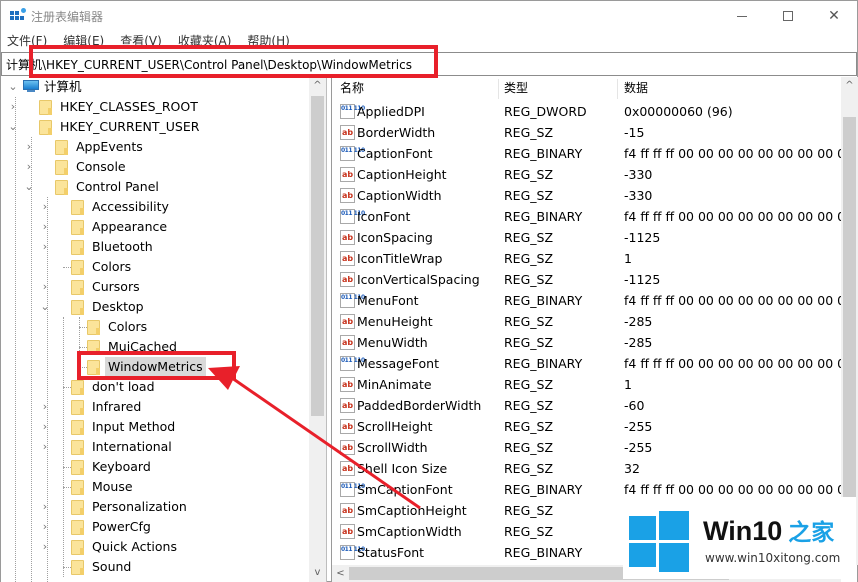 This screenshot has width=858, height=582. What do you see at coordinates (594, 195) in the screenshot?
I see `value-row: ab CaptionWidth REG_SZ -330` at bounding box center [594, 195].